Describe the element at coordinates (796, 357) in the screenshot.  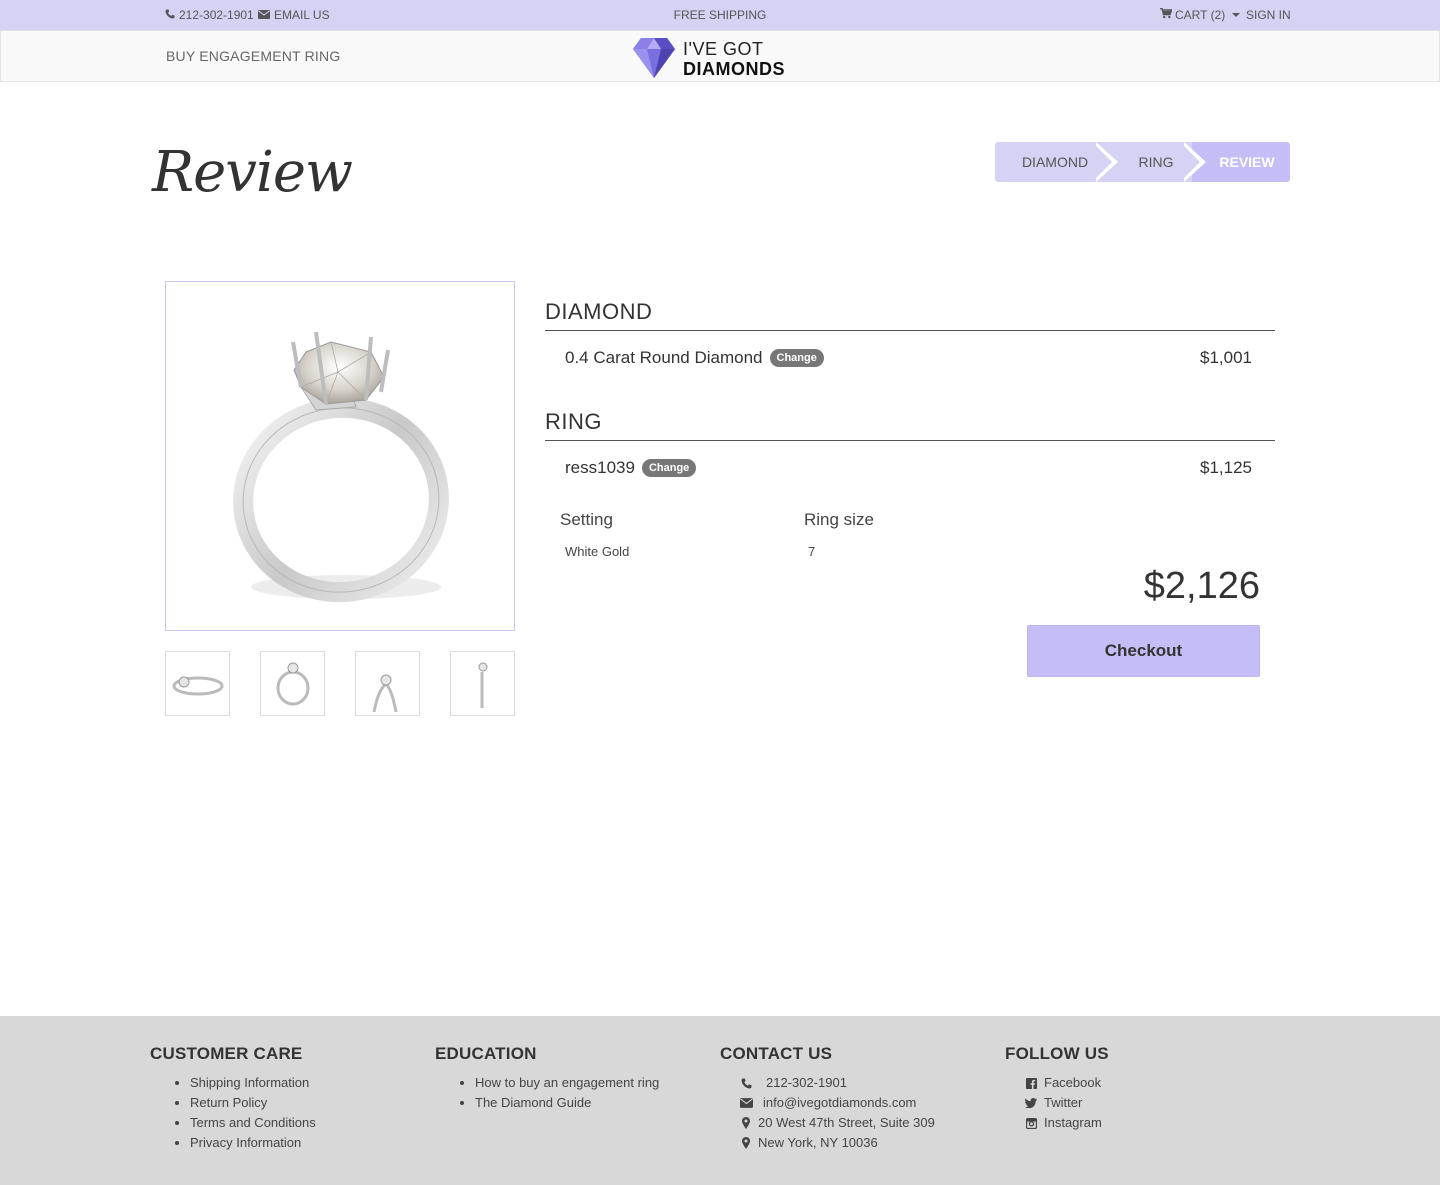
I see `change-diamond-button: Change` at that location.